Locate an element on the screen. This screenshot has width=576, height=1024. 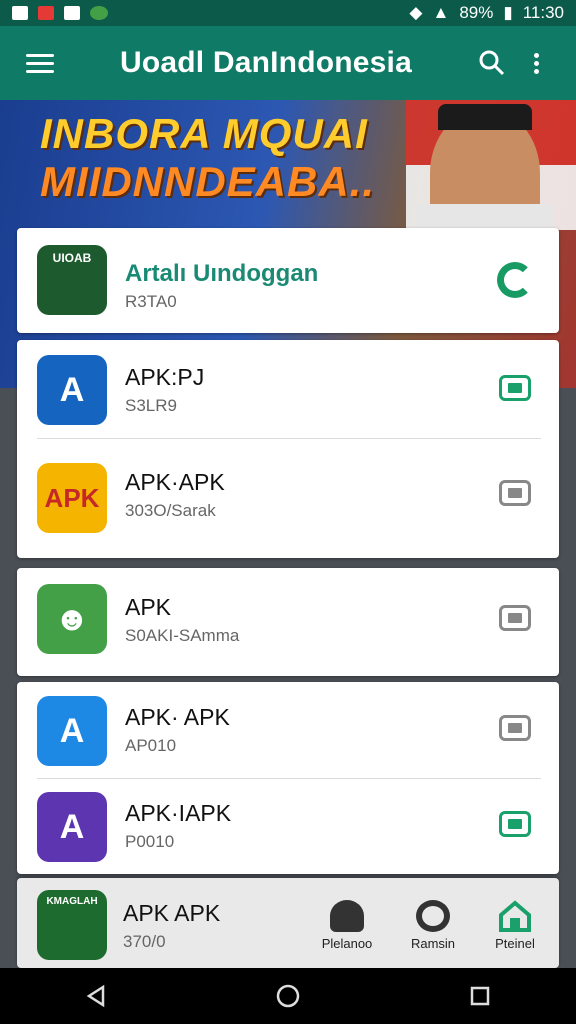
more-options-icon is located at coordinates (536, 63).